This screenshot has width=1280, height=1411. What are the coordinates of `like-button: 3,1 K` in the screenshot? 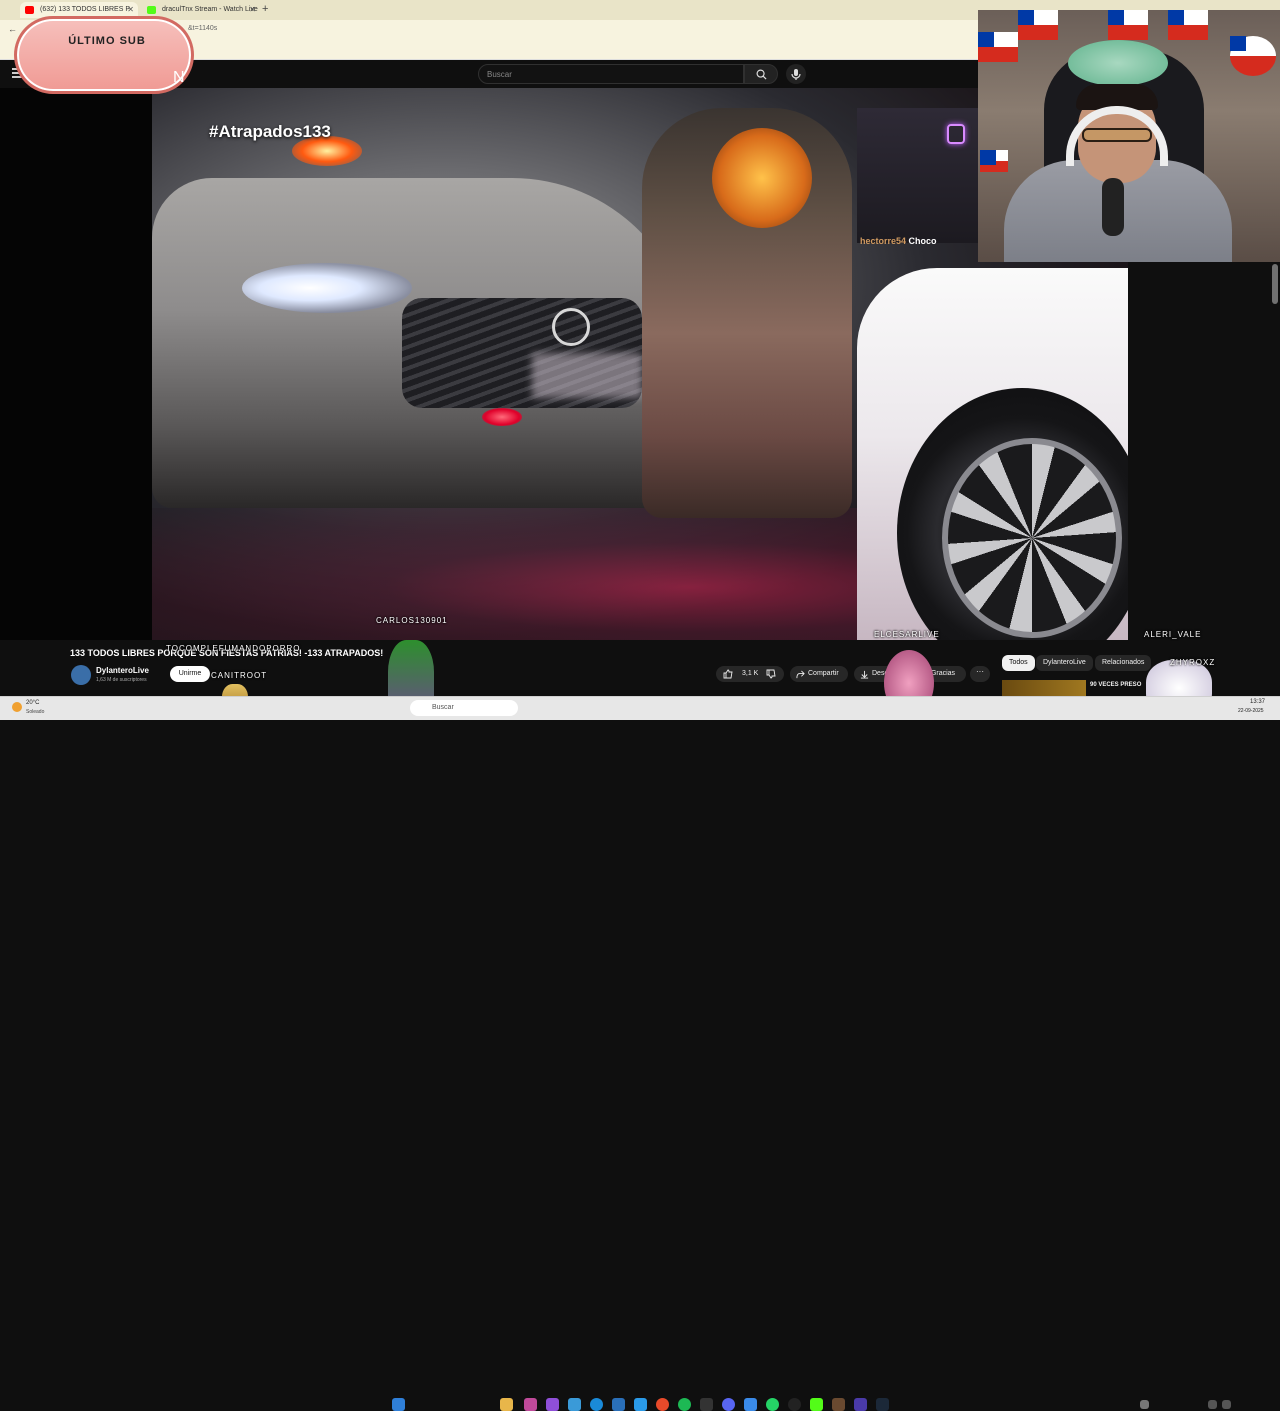 It's located at (750, 674).